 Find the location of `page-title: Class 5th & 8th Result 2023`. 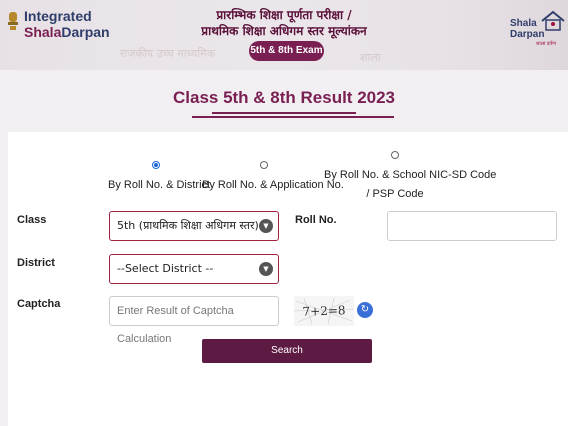

page-title: Class 5th & 8th Result 2023 is located at coordinates (284, 97).